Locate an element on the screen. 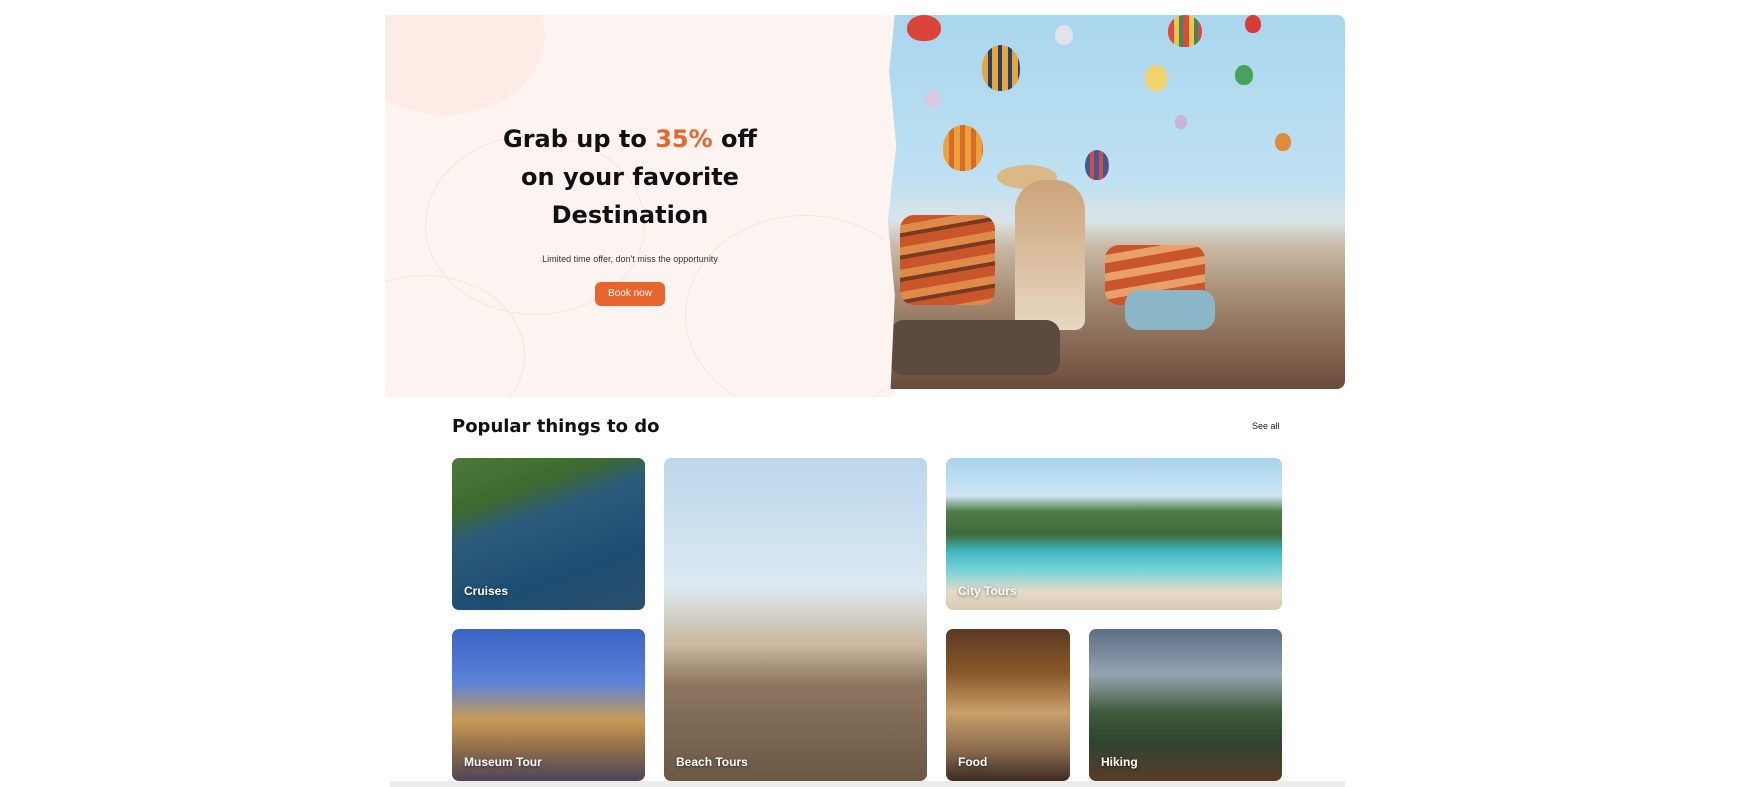 Image resolution: width=1748 pixels, height=787 pixels. traveler-figure is located at coordinates (1050, 255).